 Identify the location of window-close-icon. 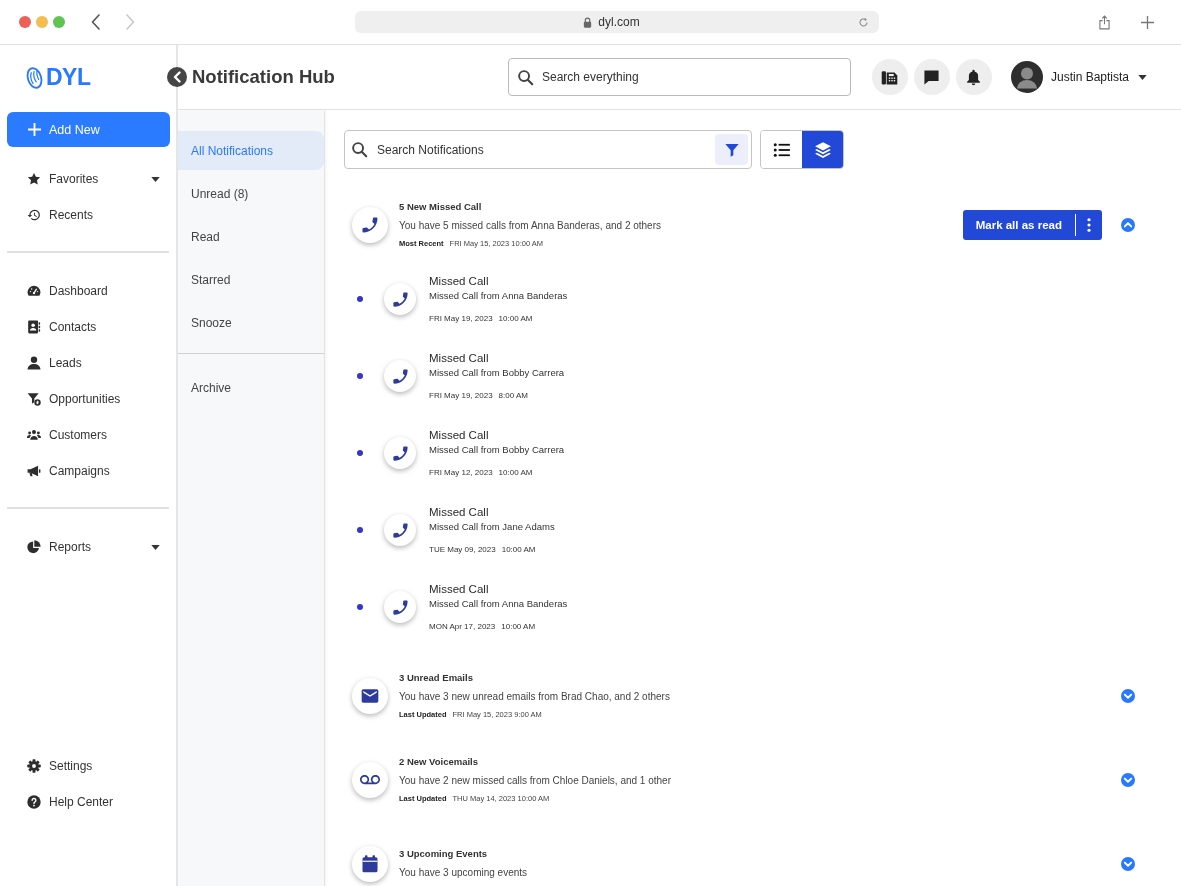
(25, 22).